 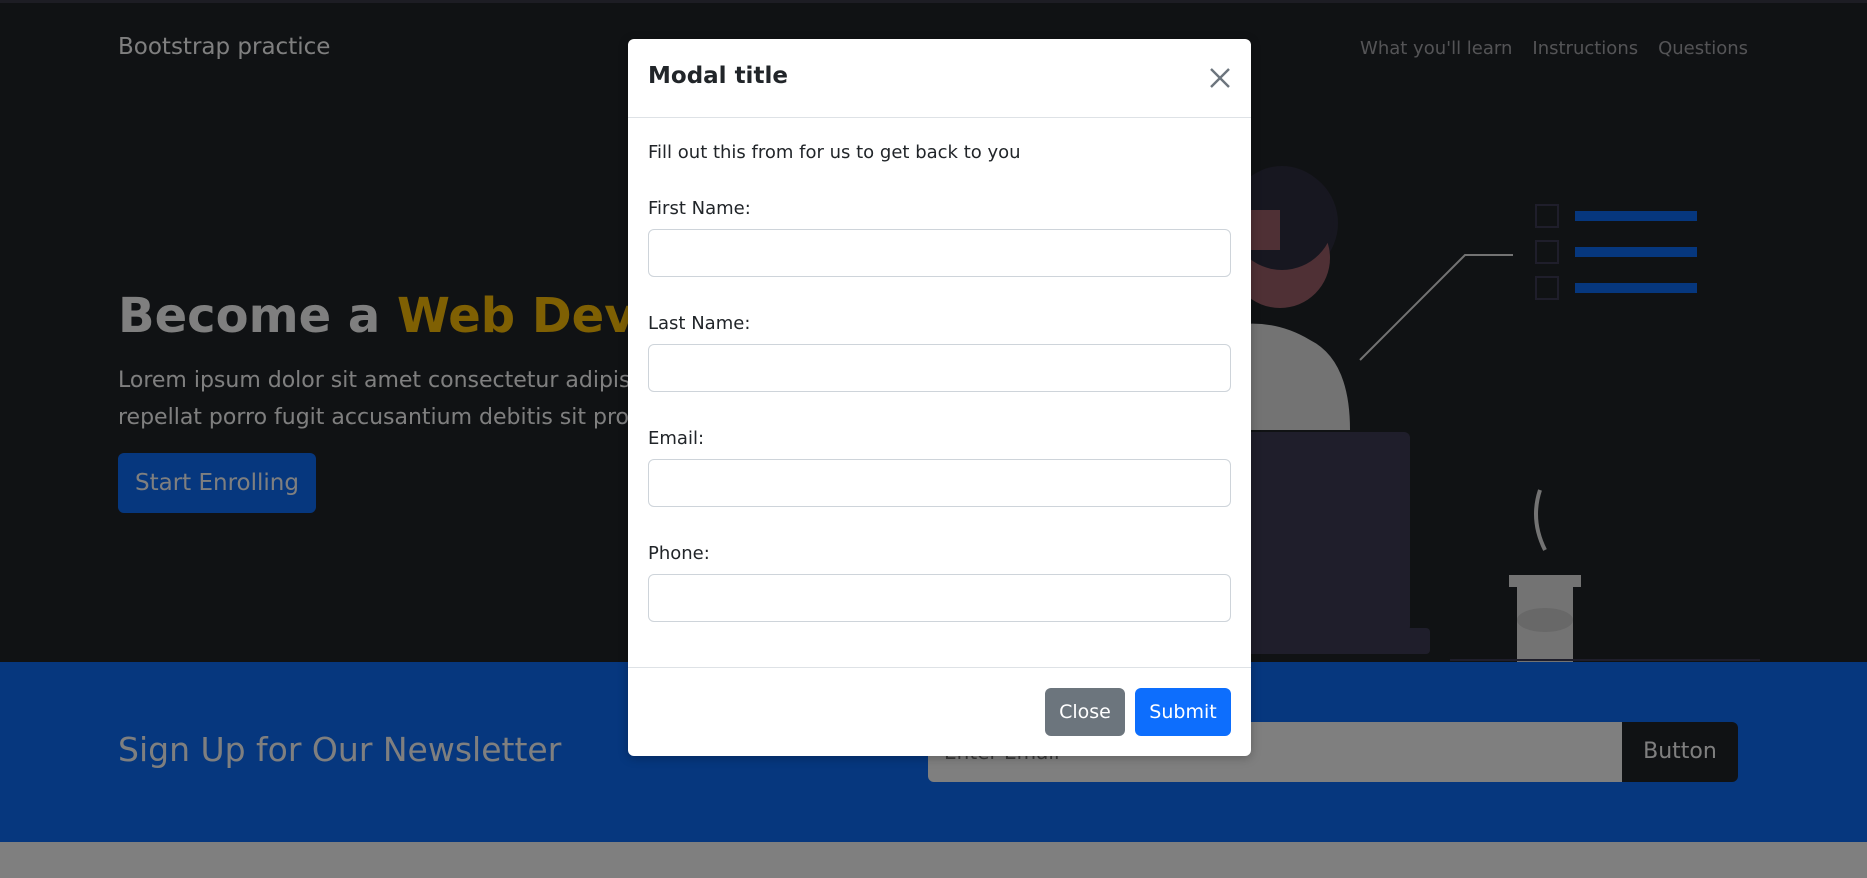 What do you see at coordinates (699, 208) in the screenshot?
I see `first-name-label: First Name:` at bounding box center [699, 208].